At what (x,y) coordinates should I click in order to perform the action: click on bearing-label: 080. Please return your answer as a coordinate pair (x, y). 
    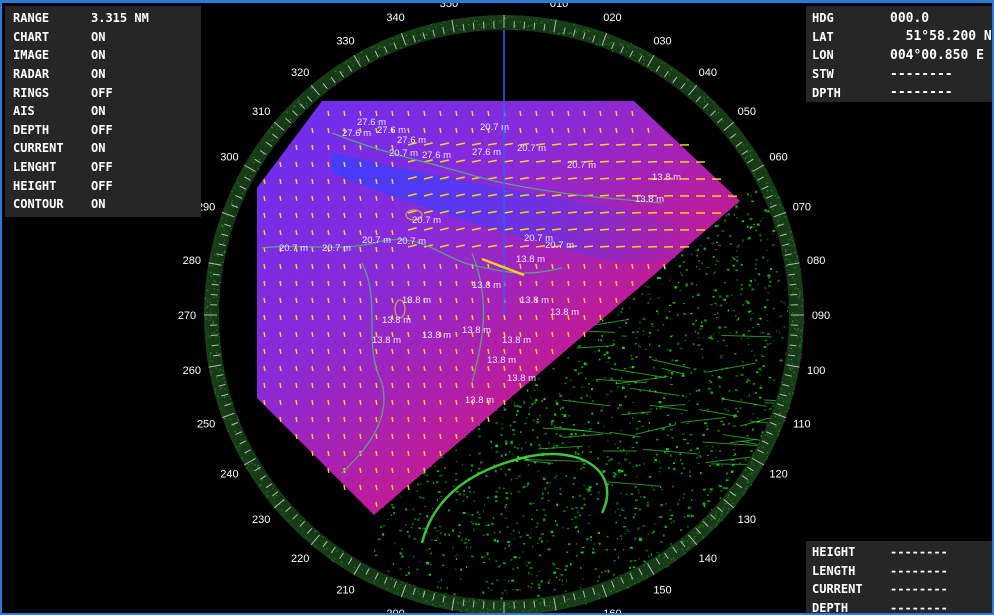
    Looking at the image, I should click on (816, 261).